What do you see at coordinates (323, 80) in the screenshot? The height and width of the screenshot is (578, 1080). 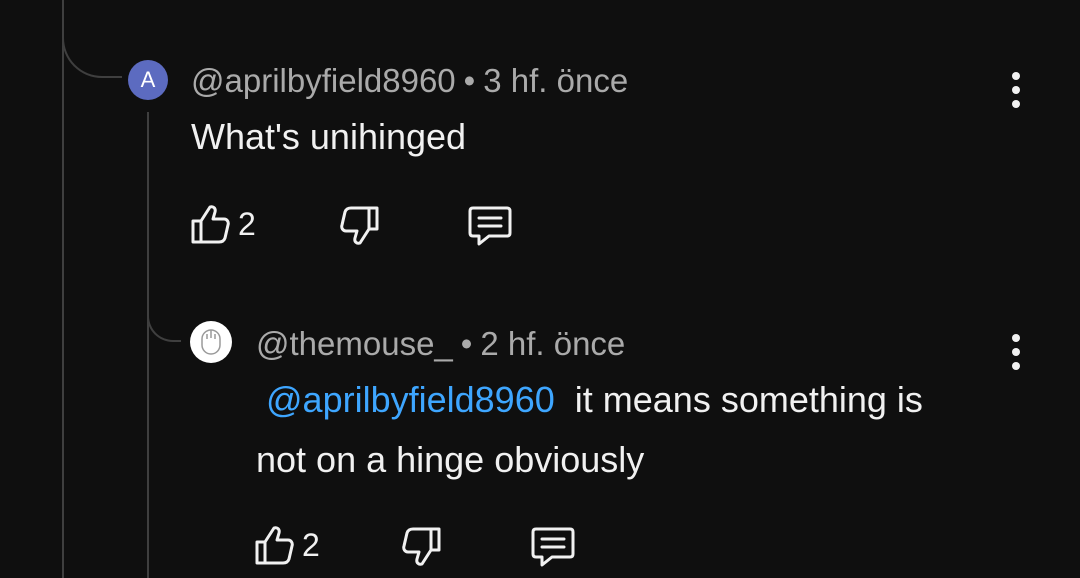 I see `comment-author: @aprilbyfield8960` at bounding box center [323, 80].